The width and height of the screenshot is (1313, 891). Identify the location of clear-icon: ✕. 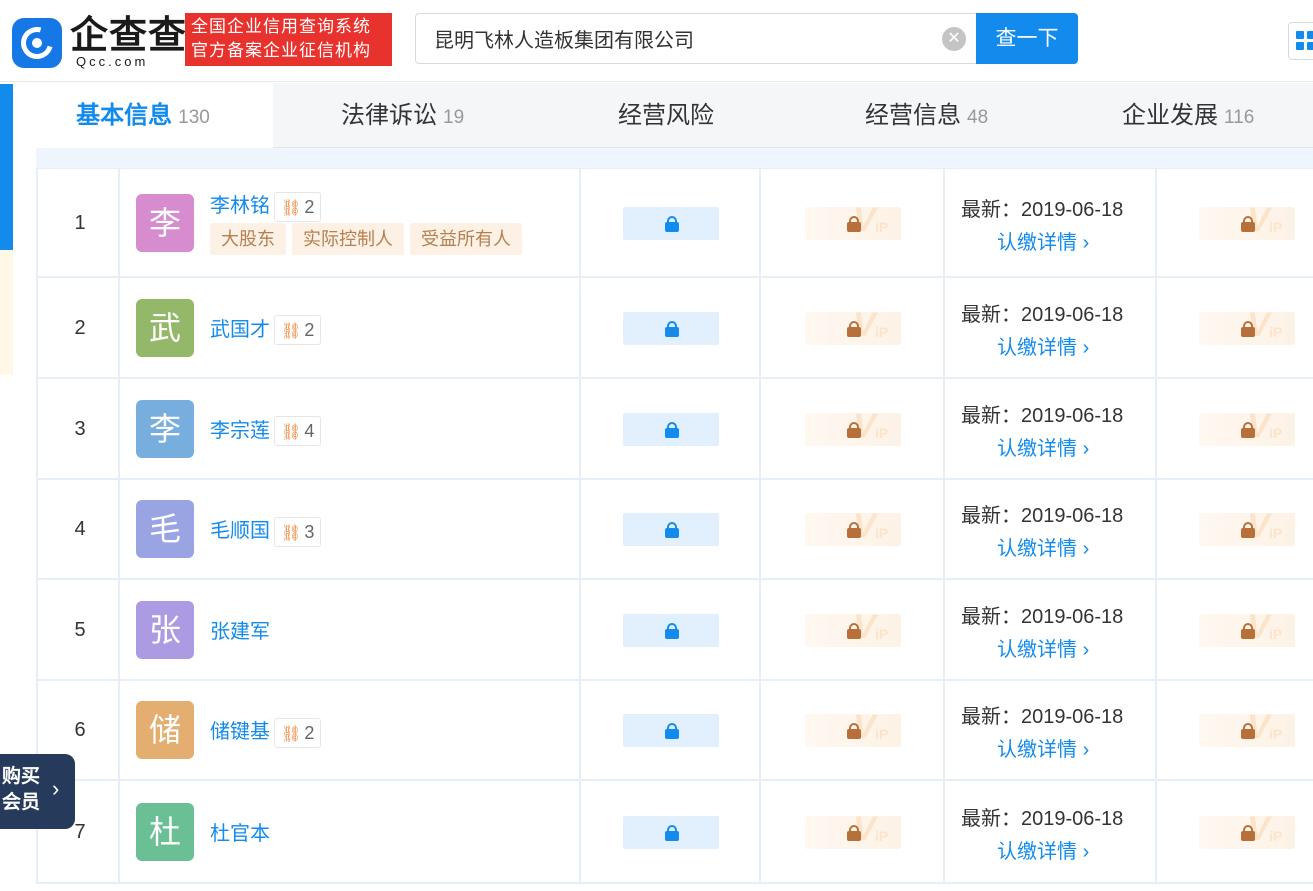
(954, 39).